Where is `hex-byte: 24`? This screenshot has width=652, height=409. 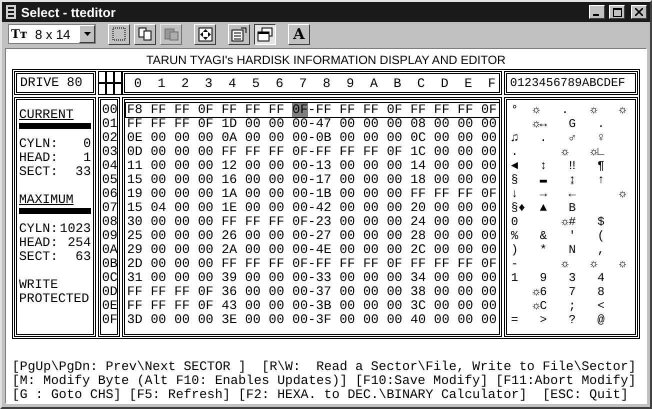
hex-byte: 24 is located at coordinates (418, 222).